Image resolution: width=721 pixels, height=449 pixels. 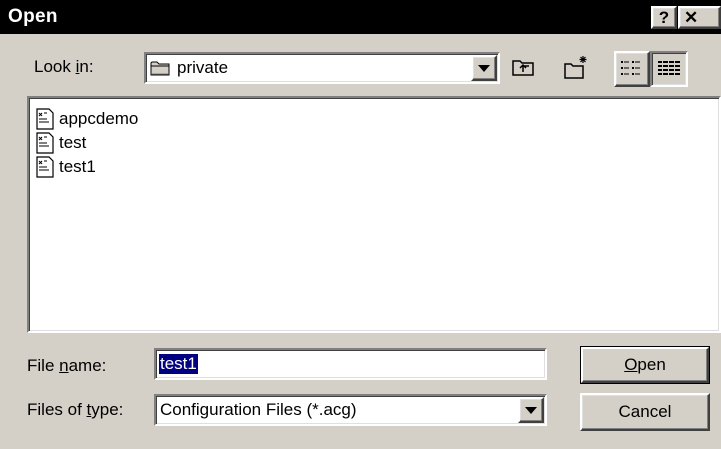 What do you see at coordinates (645, 412) in the screenshot?
I see `cancel-button: Cancel` at bounding box center [645, 412].